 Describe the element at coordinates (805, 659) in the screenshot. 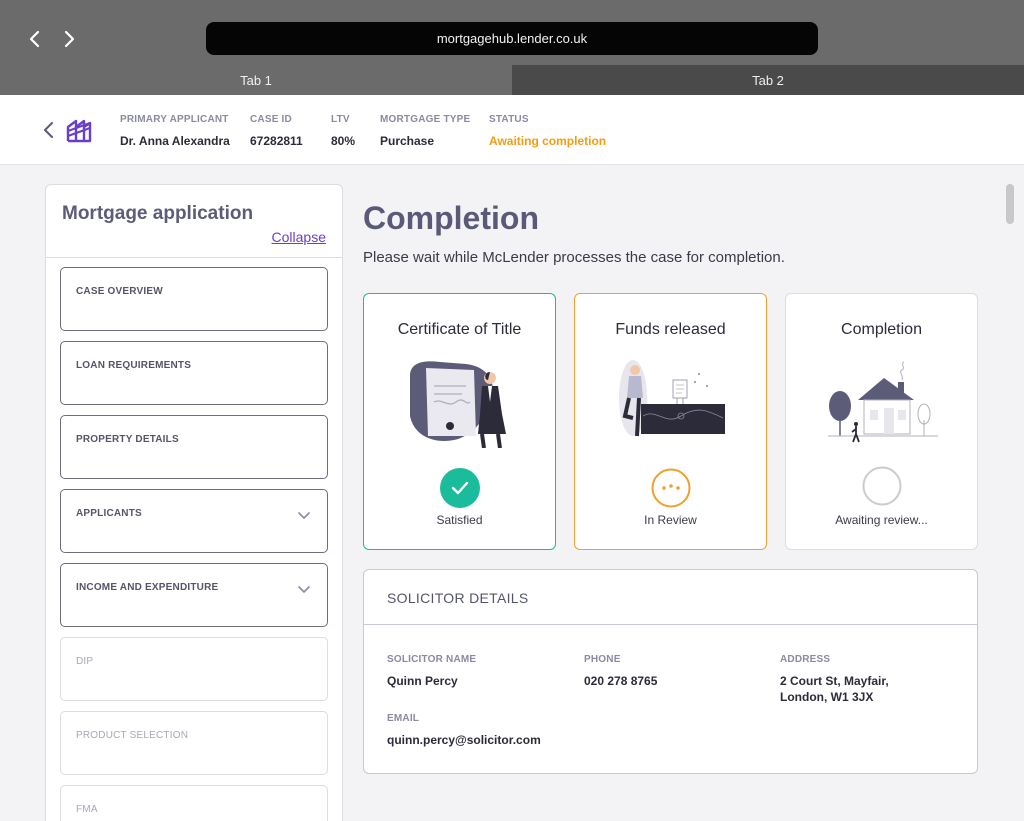

I see `address-label: ADDRESS` at that location.